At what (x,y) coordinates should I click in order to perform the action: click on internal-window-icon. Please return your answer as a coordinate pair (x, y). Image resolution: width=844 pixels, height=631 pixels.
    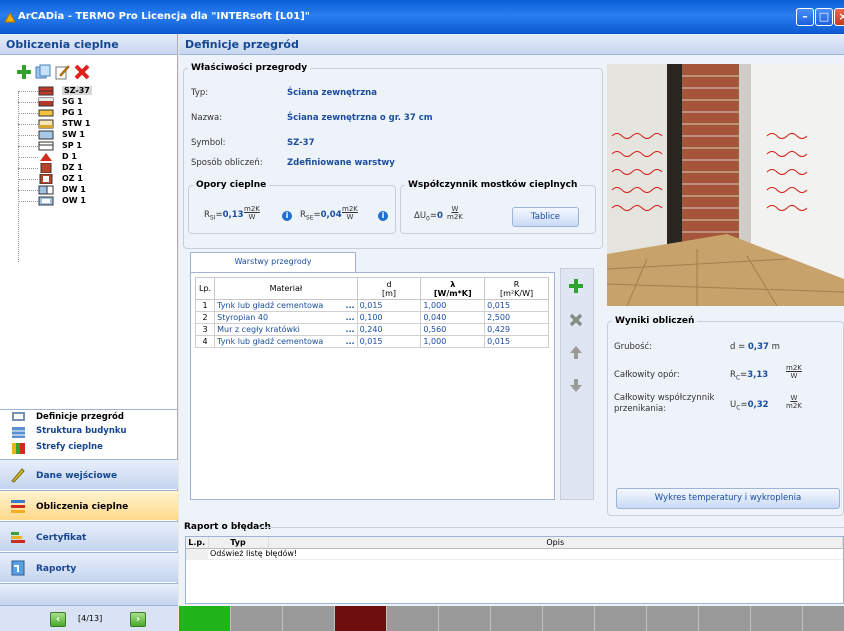
    Looking at the image, I should click on (46, 201).